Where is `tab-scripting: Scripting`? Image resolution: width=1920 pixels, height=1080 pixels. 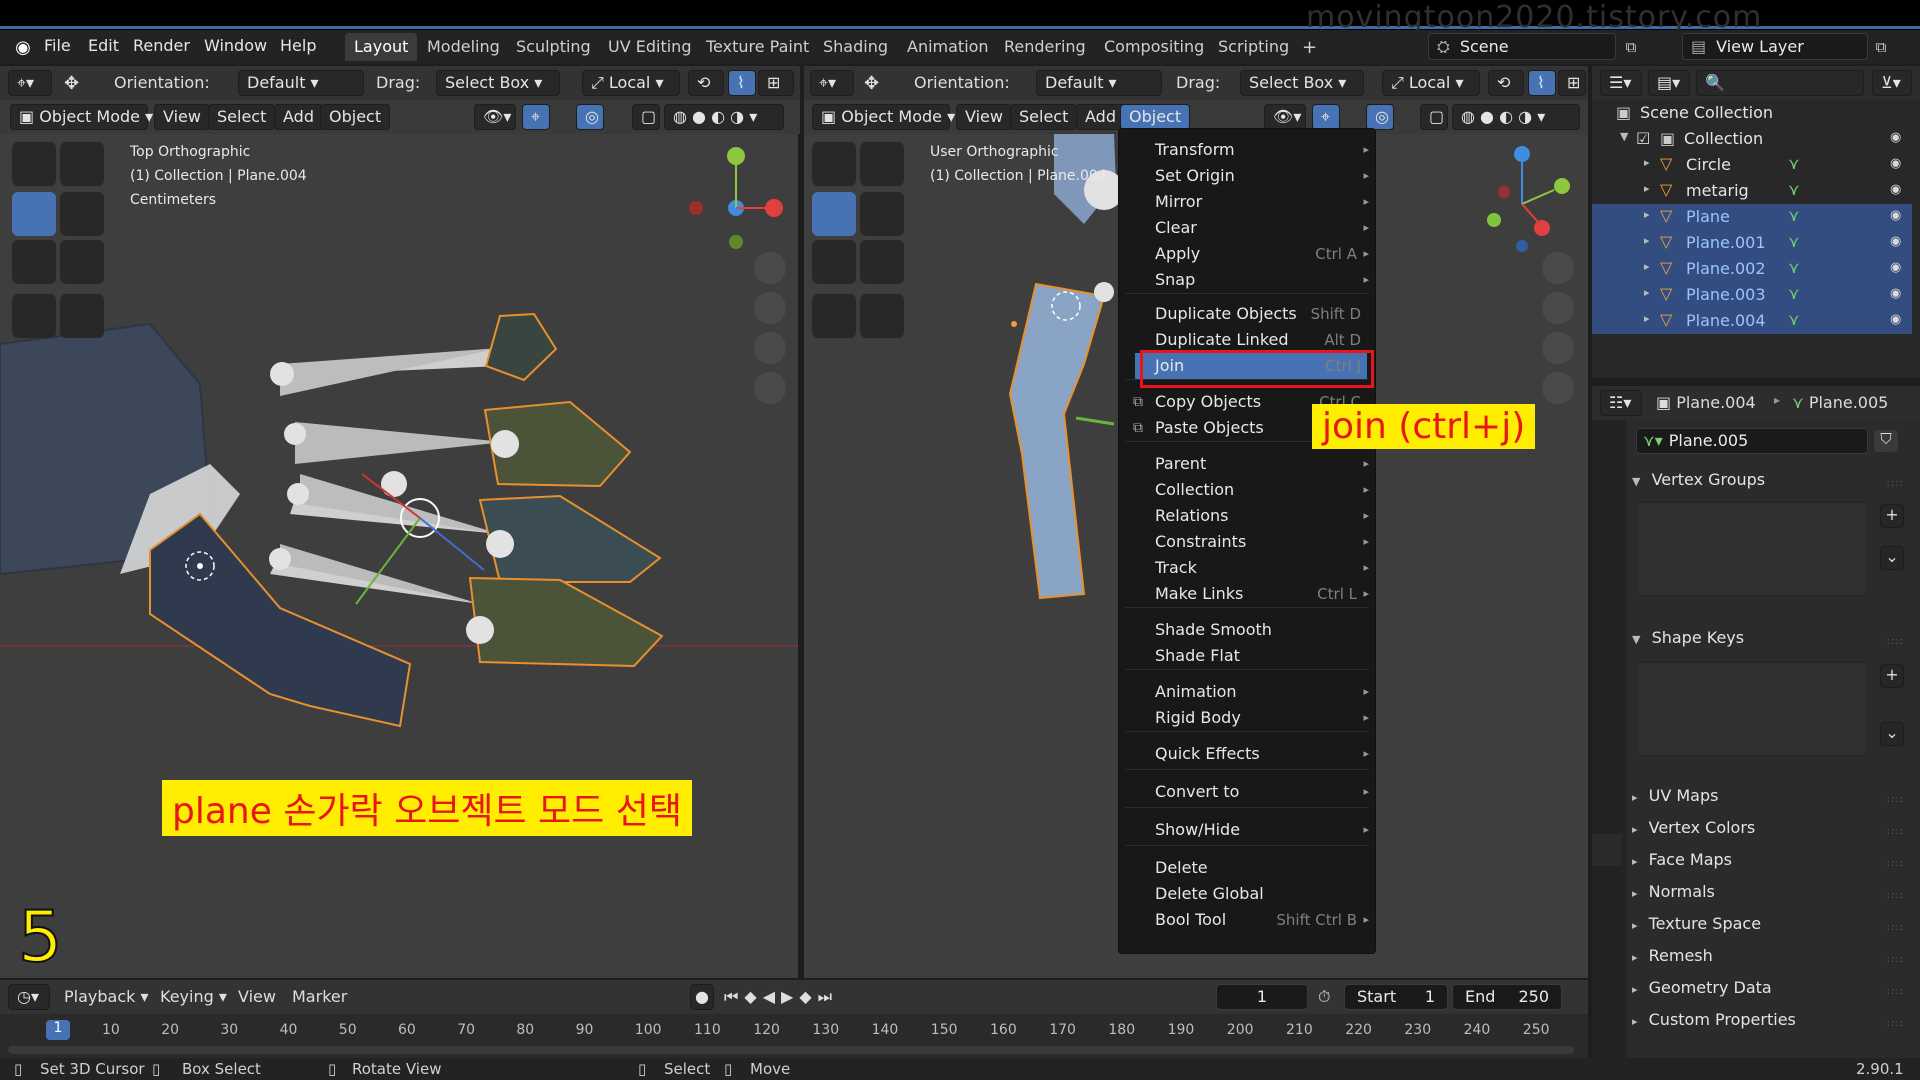
tab-scripting: Scripting is located at coordinates (1253, 47).